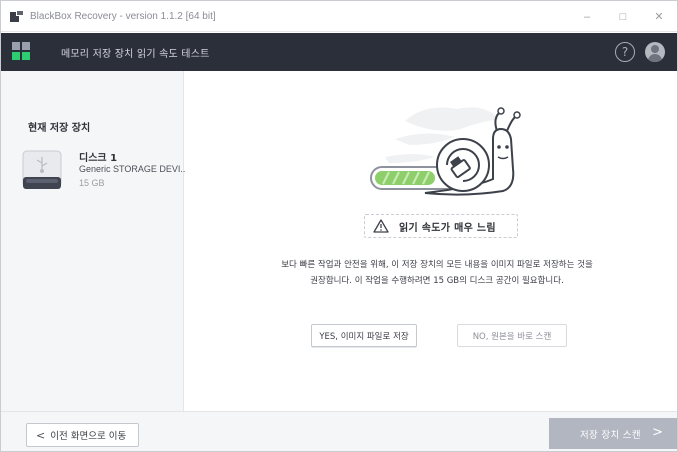  Describe the element at coordinates (88, 436) in the screenshot. I see `back-button-label: 이전 화면으로 이동` at that location.